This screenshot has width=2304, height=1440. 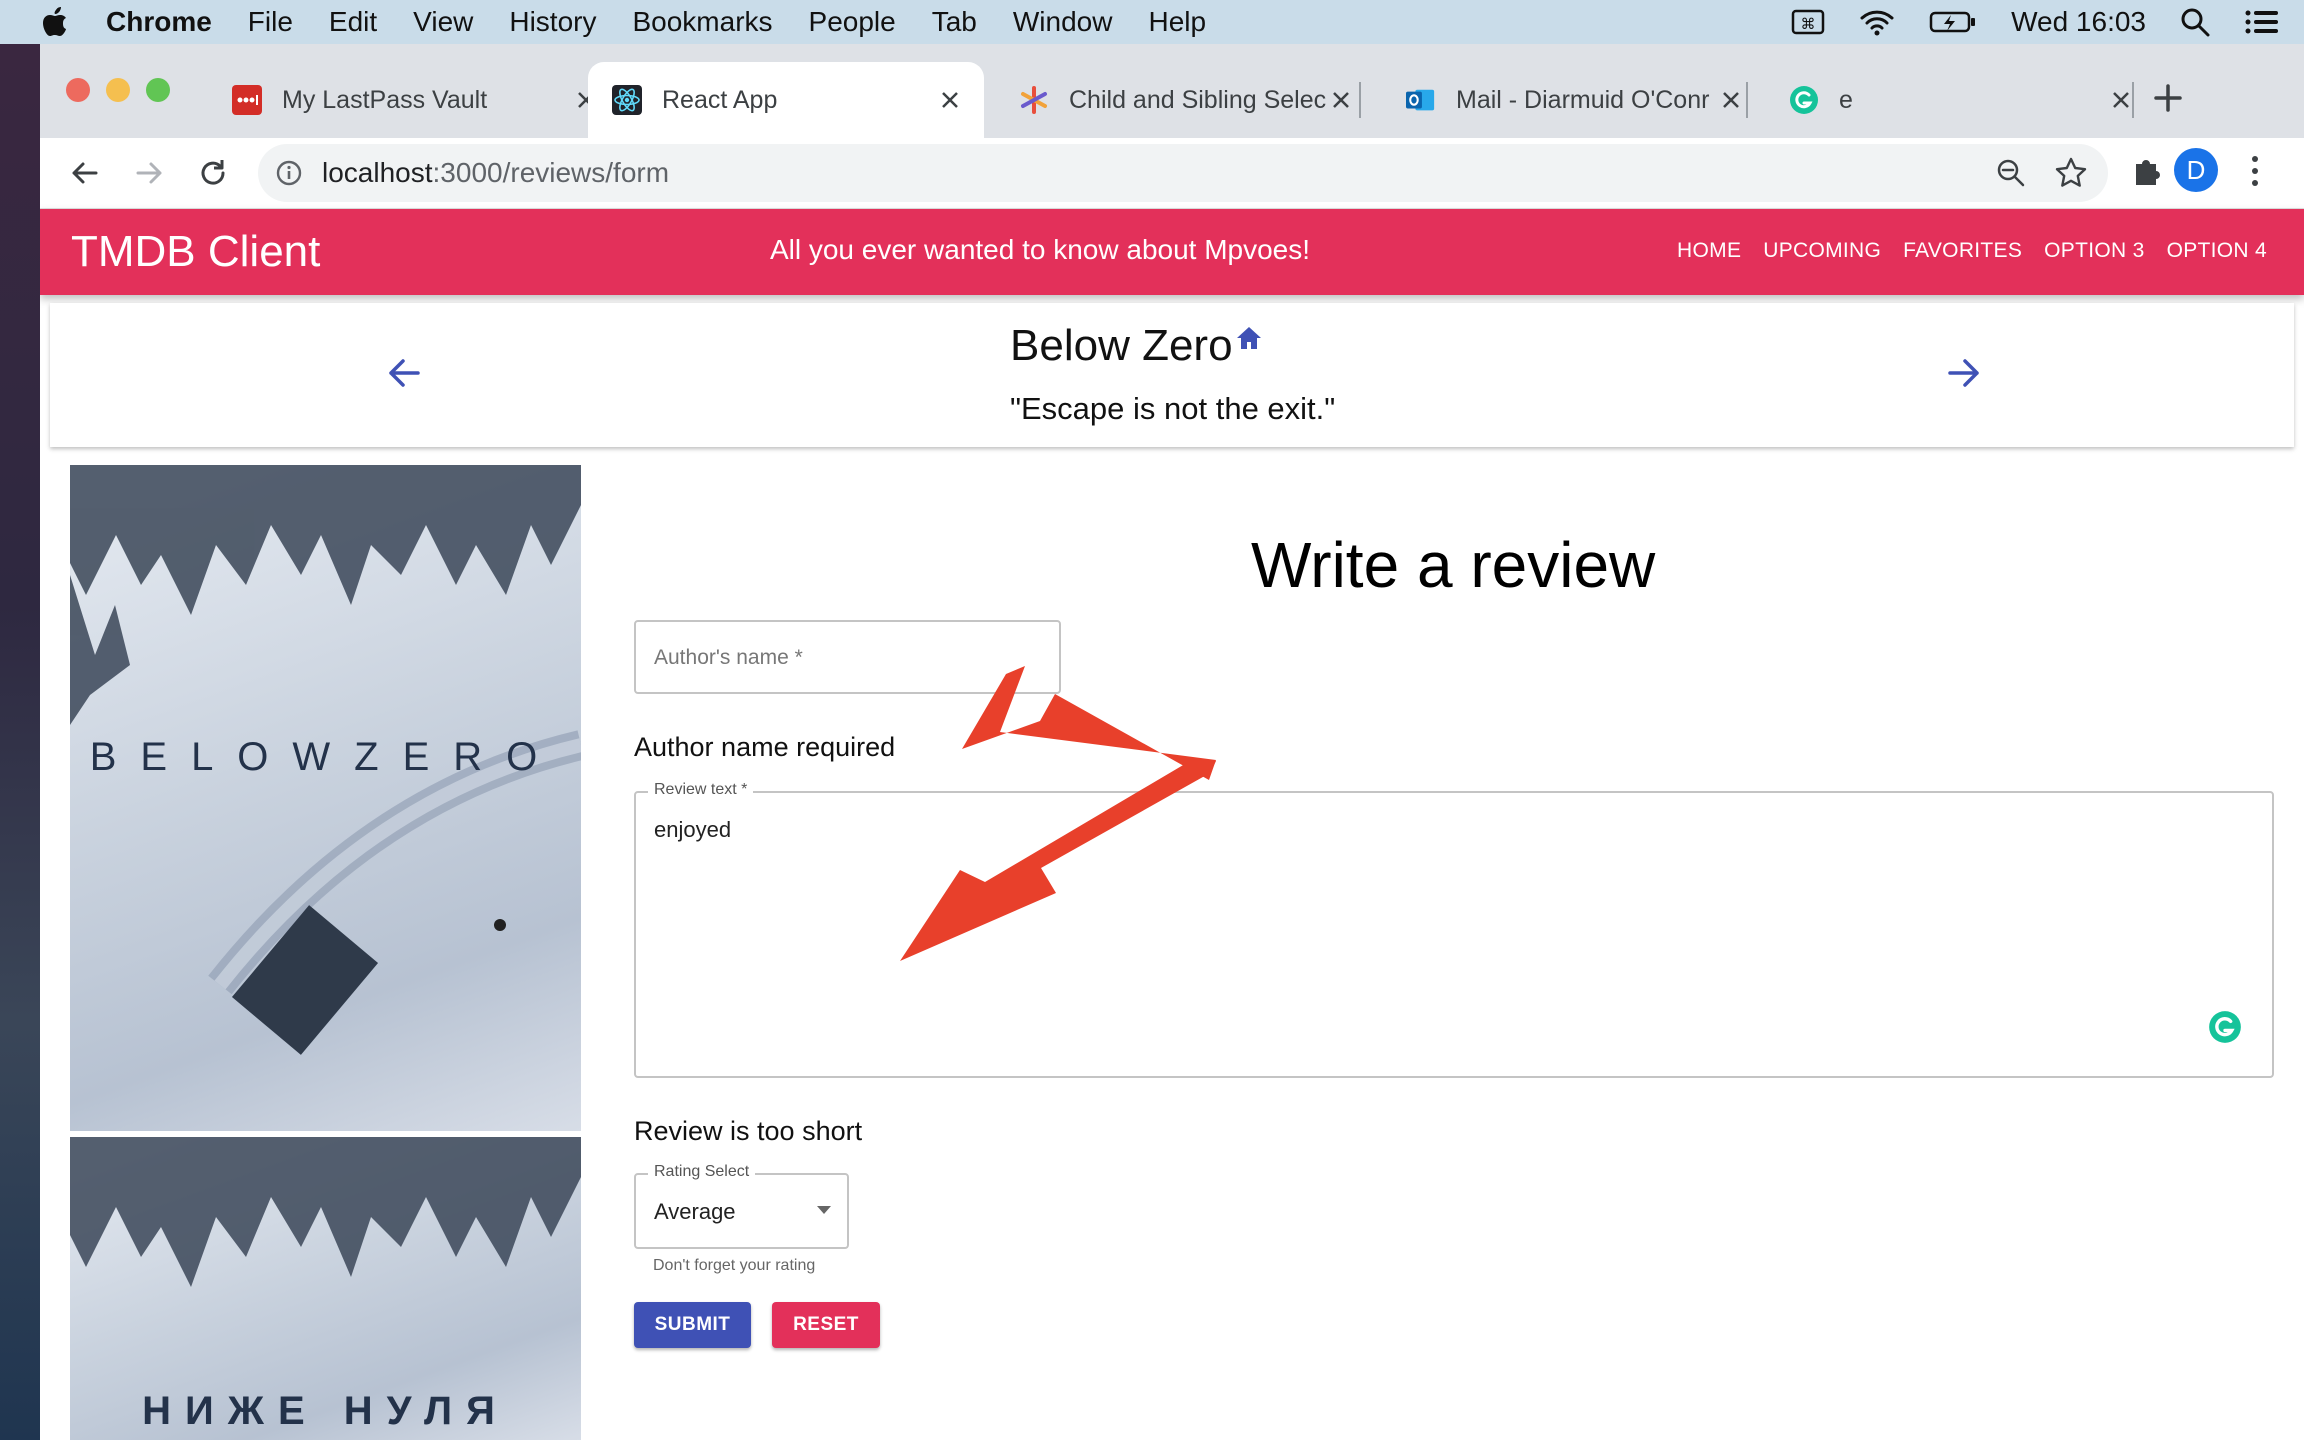 What do you see at coordinates (734, 1265) in the screenshot?
I see `rating-helper-text: Don't forget your rating` at bounding box center [734, 1265].